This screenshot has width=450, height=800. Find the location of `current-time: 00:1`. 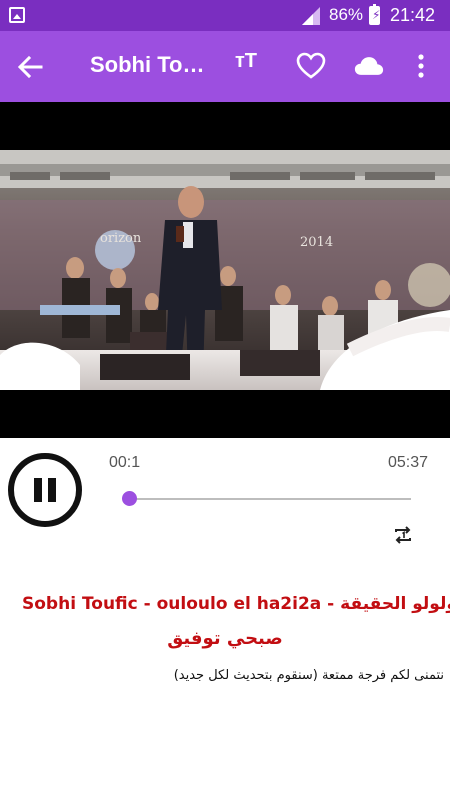

current-time: 00:1 is located at coordinates (125, 462).